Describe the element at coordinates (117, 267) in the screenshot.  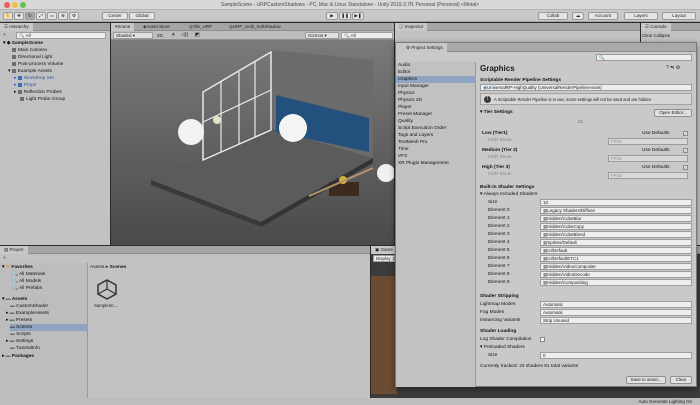
I see `breadcrumb-scenes: Scenes` at that location.